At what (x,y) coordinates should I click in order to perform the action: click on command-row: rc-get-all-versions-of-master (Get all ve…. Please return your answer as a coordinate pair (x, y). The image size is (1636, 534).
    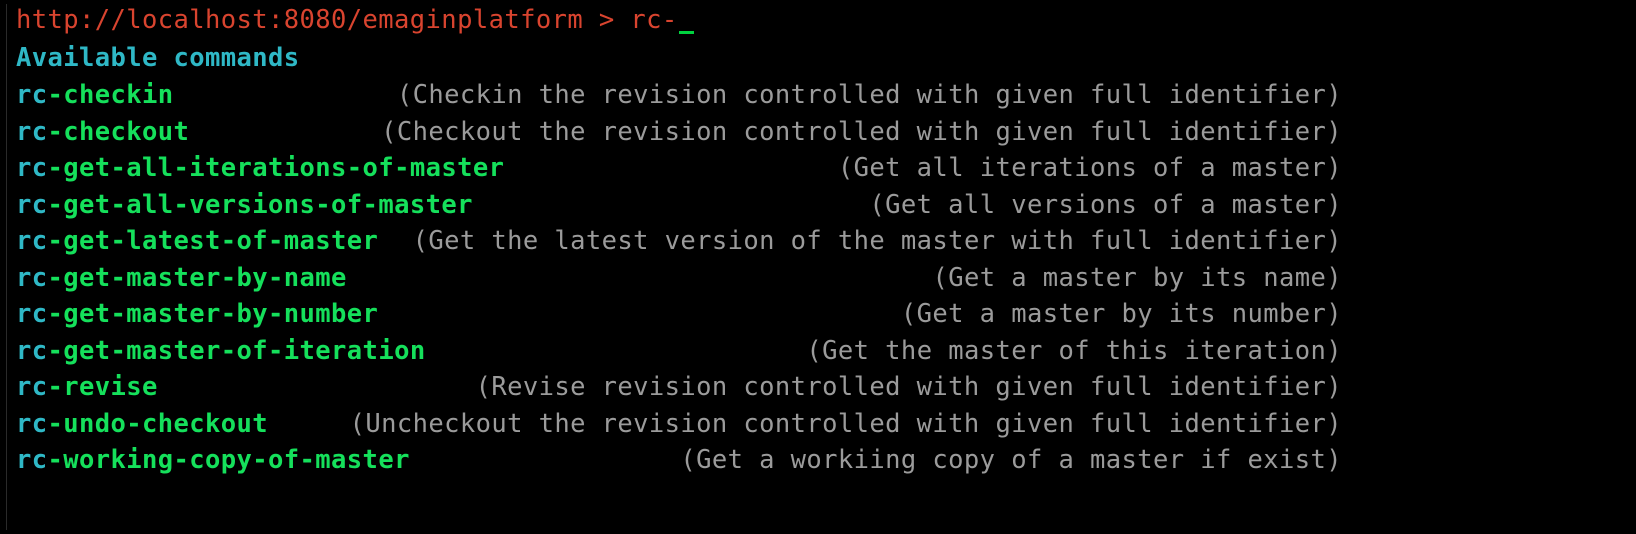
    Looking at the image, I should click on (679, 205).